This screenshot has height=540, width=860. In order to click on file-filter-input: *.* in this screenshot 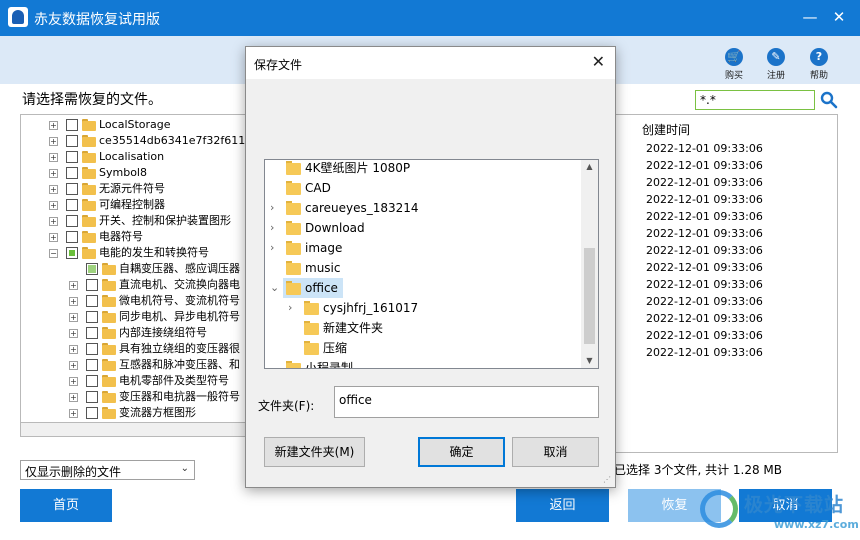, I will do `click(755, 100)`.